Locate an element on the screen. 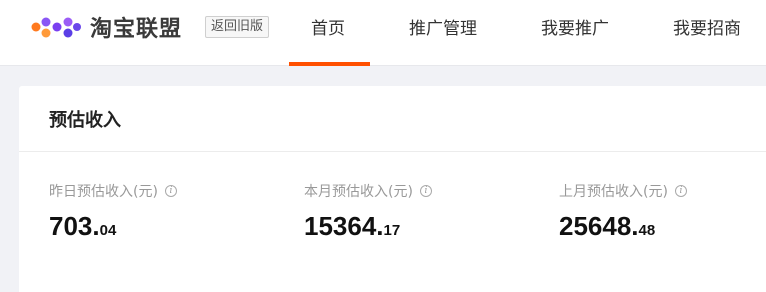  stat-yesterday: 昨日预估收入(元) i 703.04 is located at coordinates (113, 211).